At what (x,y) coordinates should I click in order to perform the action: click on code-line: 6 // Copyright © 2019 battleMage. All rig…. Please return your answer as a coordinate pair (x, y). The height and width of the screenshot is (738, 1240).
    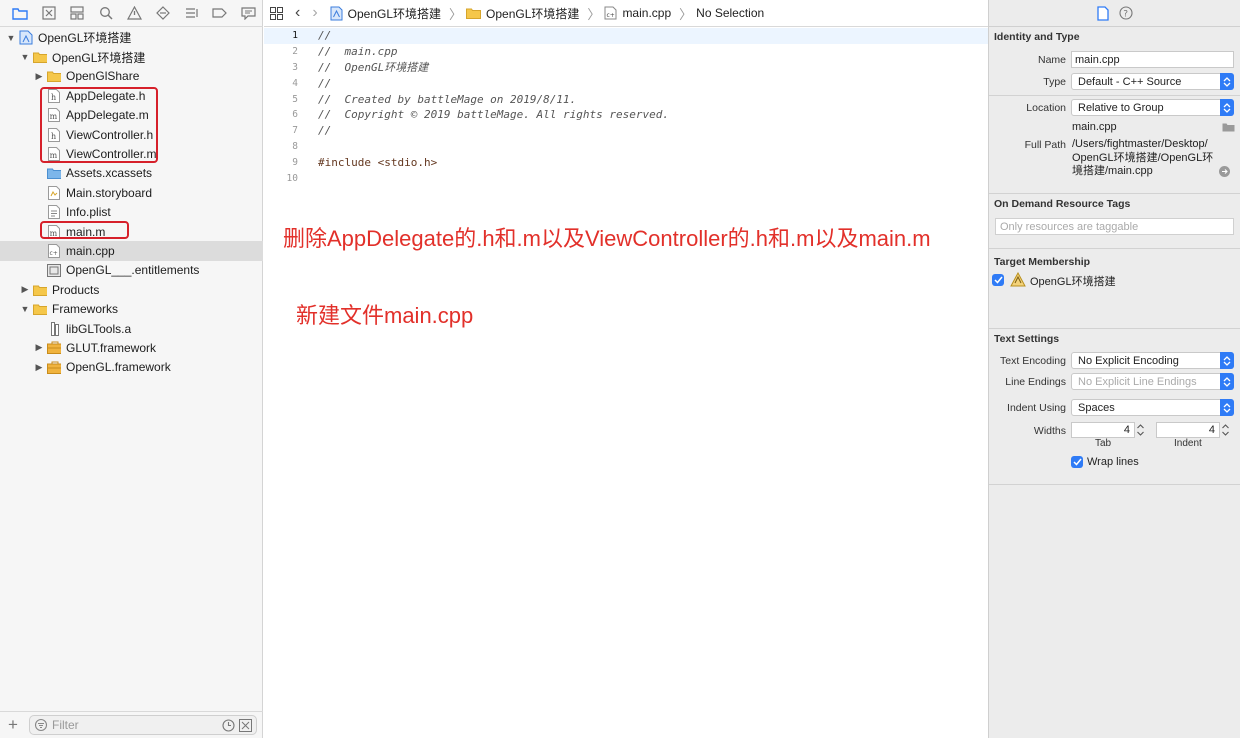
    Looking at the image, I should click on (626, 115).